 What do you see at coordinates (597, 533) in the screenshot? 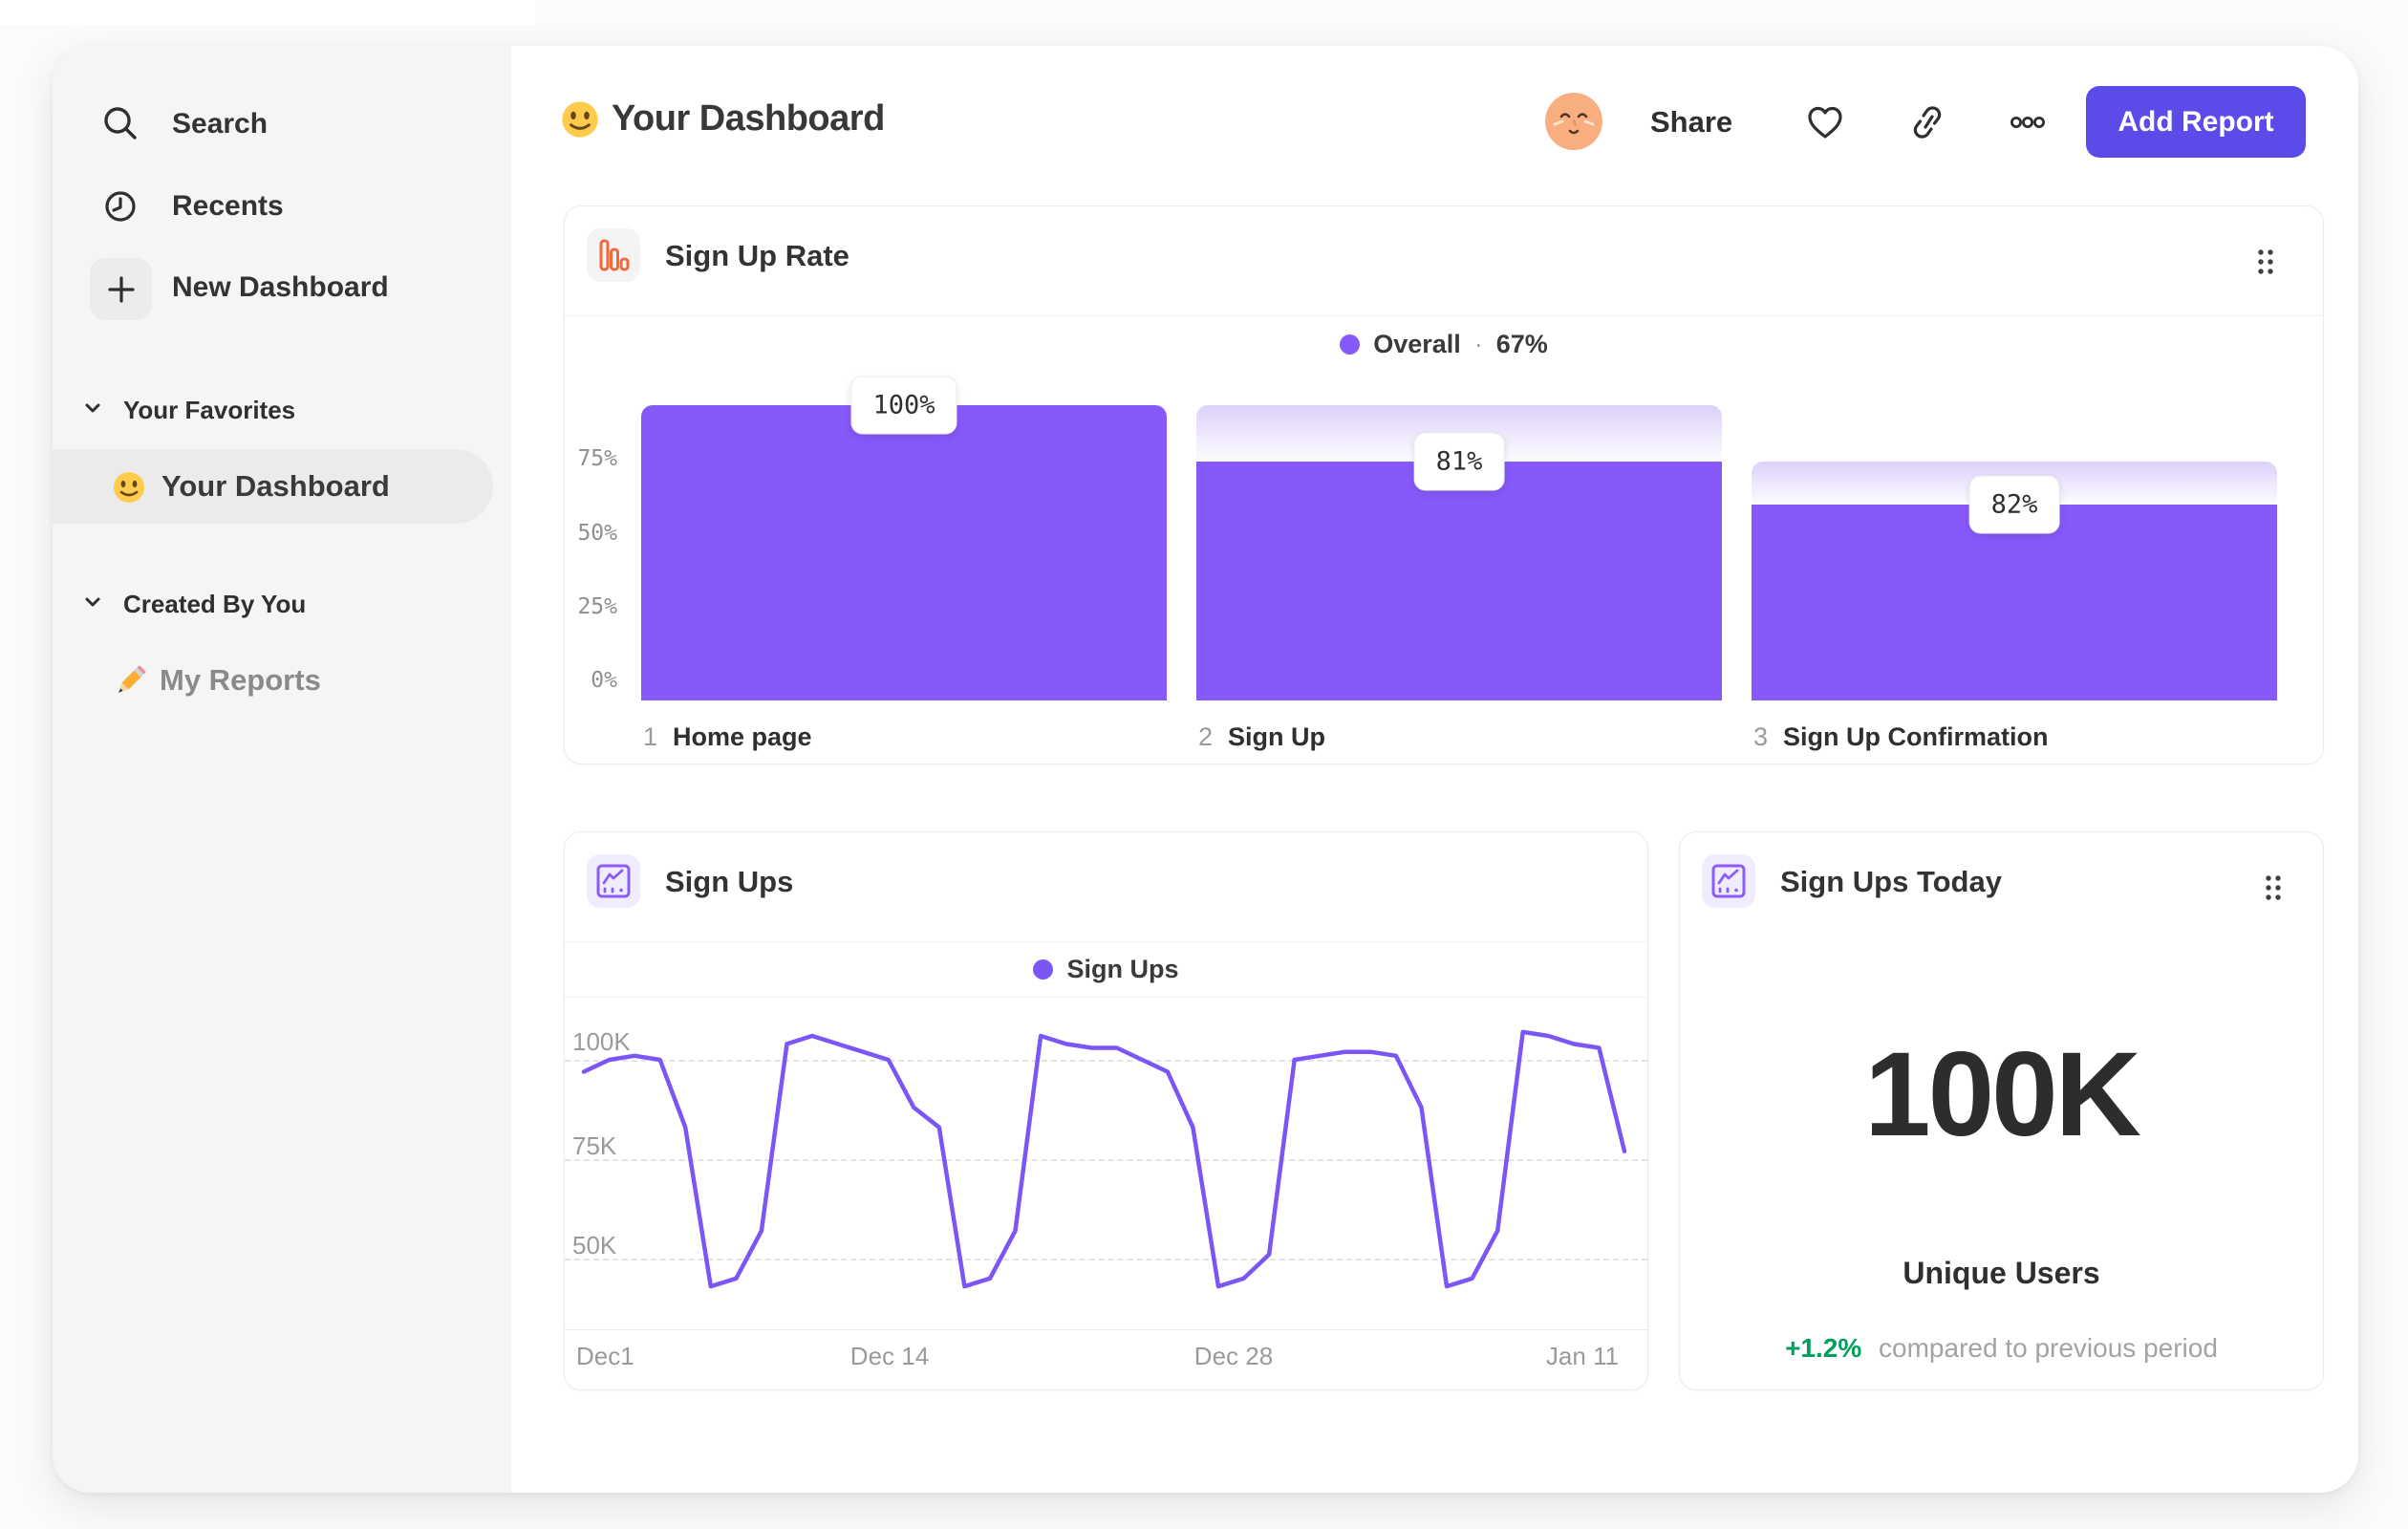
I see `y-tick-label: 50%` at bounding box center [597, 533].